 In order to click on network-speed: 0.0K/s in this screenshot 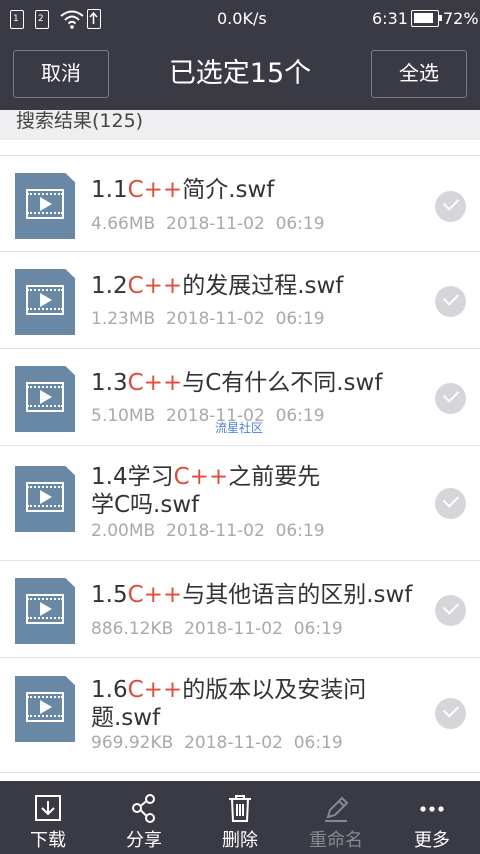, I will do `click(242, 18)`.